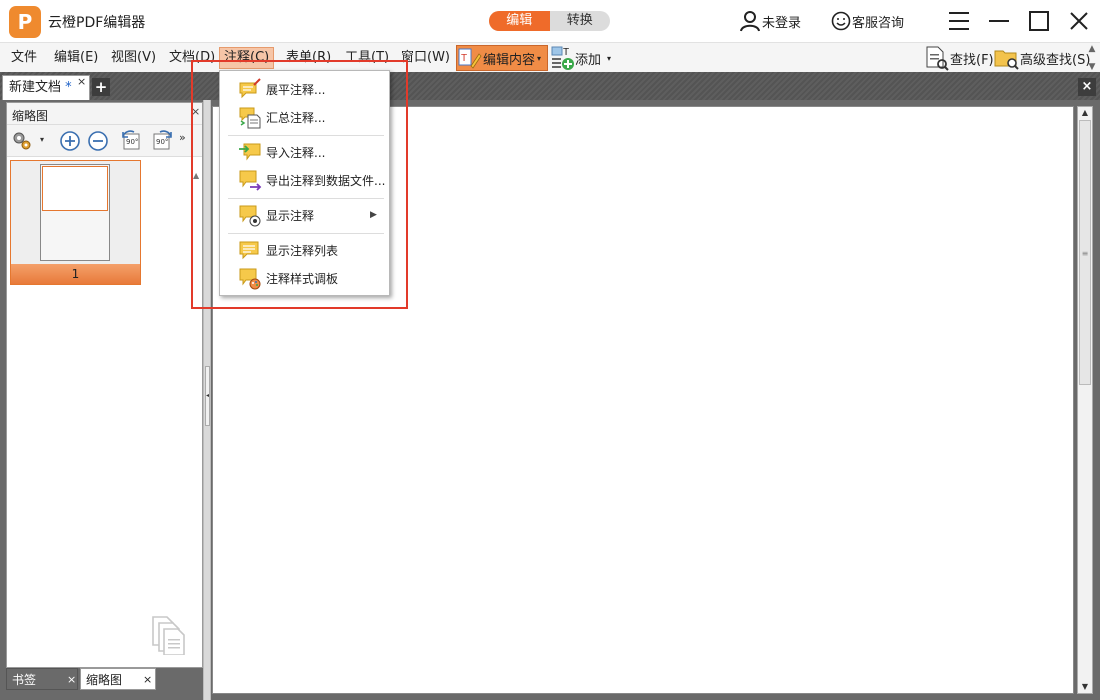 The height and width of the screenshot is (700, 1100). I want to click on close-all-tabs-icon: ×, so click(1087, 87).